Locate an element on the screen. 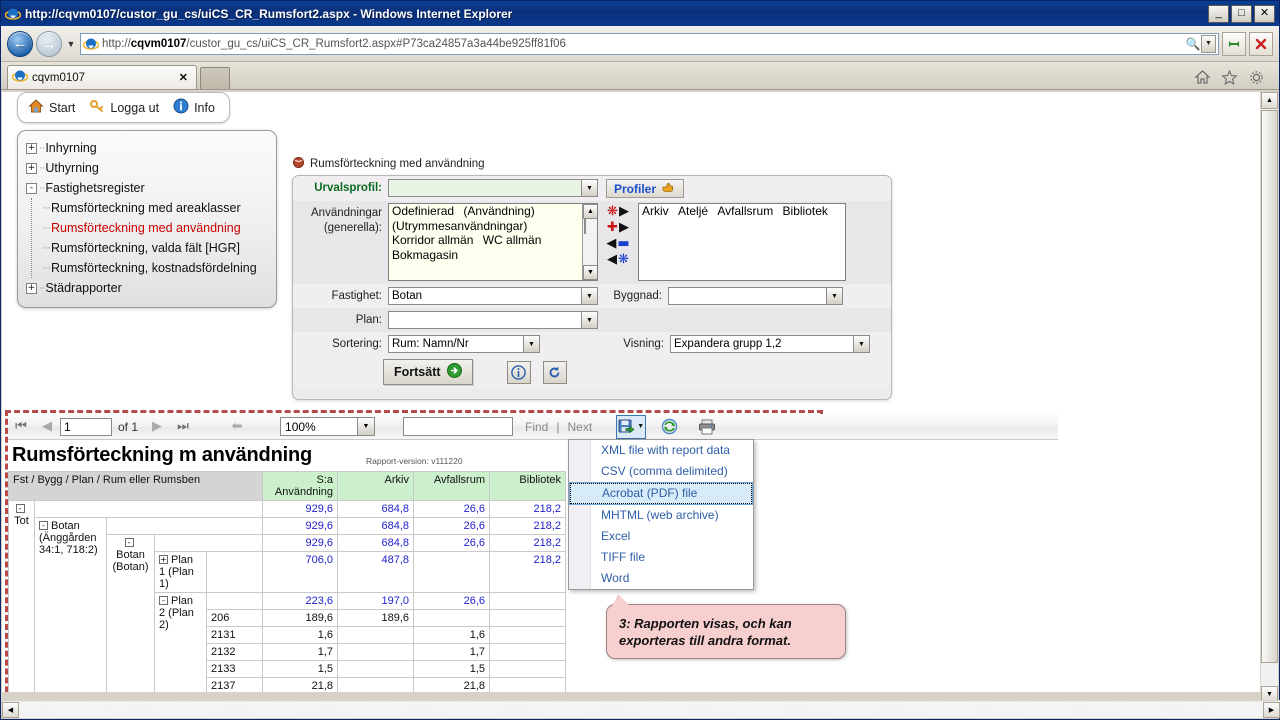 This screenshot has height=720, width=1280. refresh-icon is located at coordinates (669, 427).